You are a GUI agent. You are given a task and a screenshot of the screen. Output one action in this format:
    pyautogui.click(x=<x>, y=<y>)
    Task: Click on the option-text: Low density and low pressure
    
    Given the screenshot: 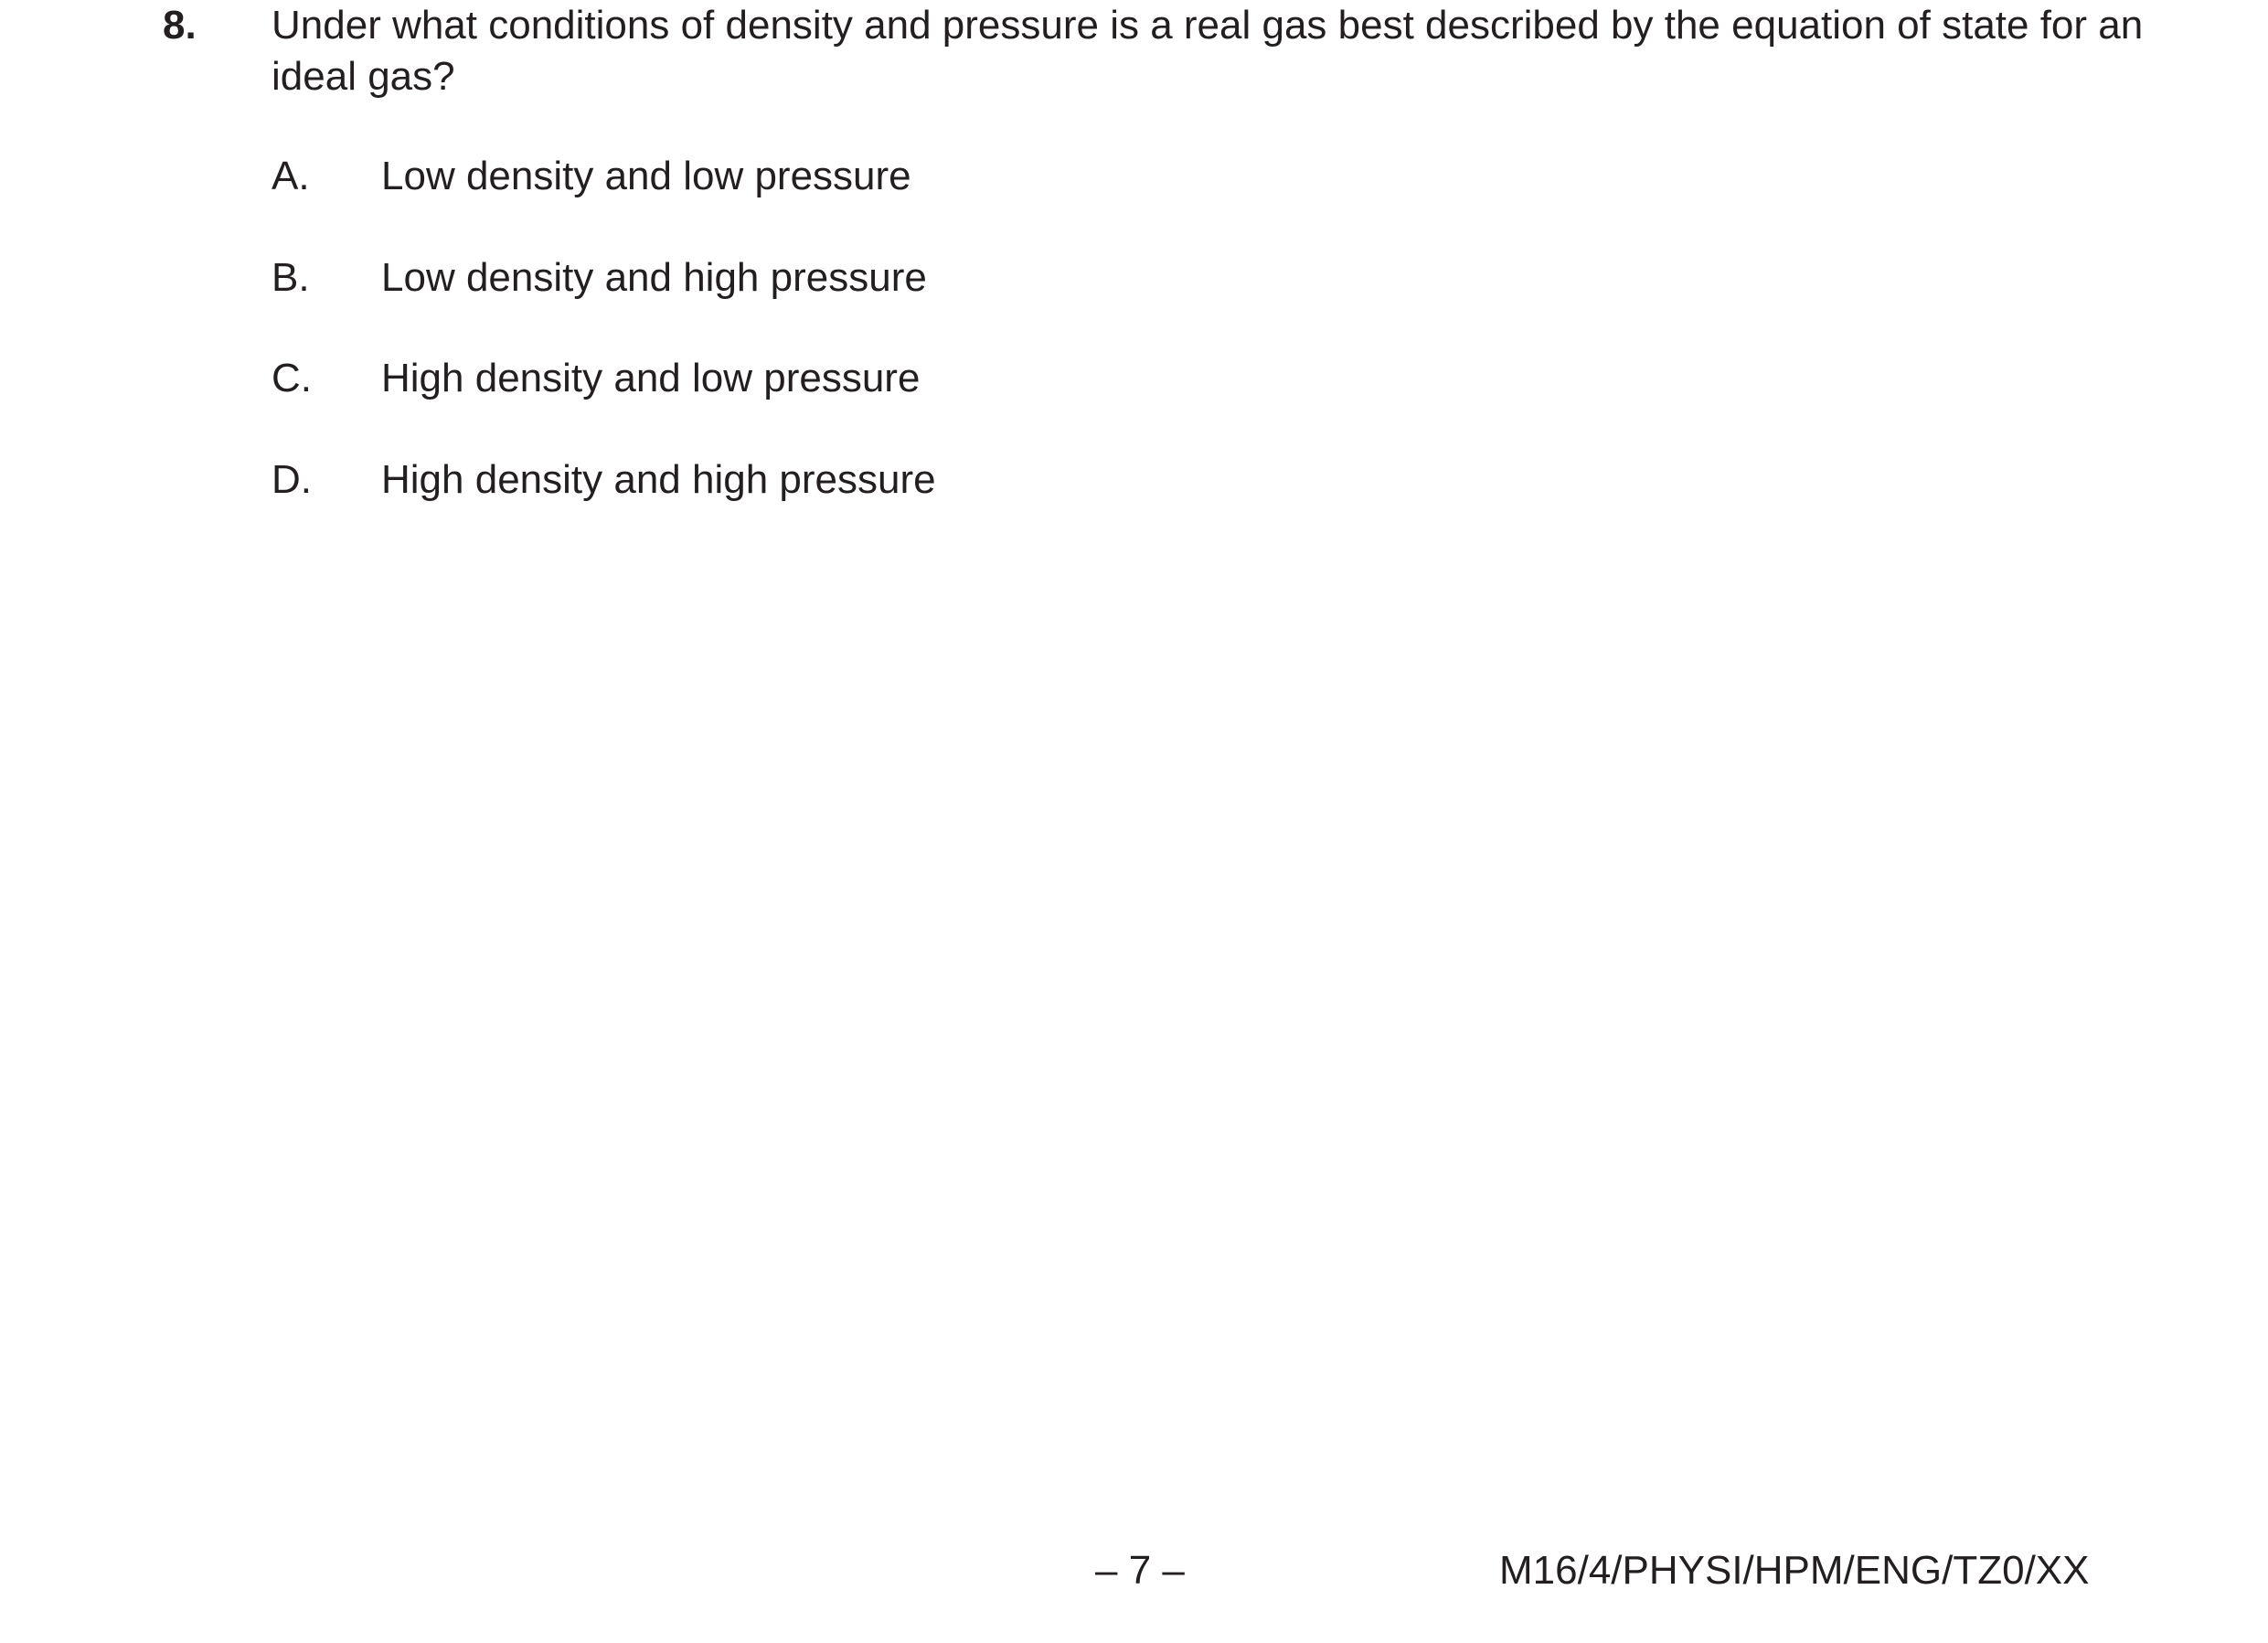 What is the action you would take?
    pyautogui.click(x=646, y=176)
    